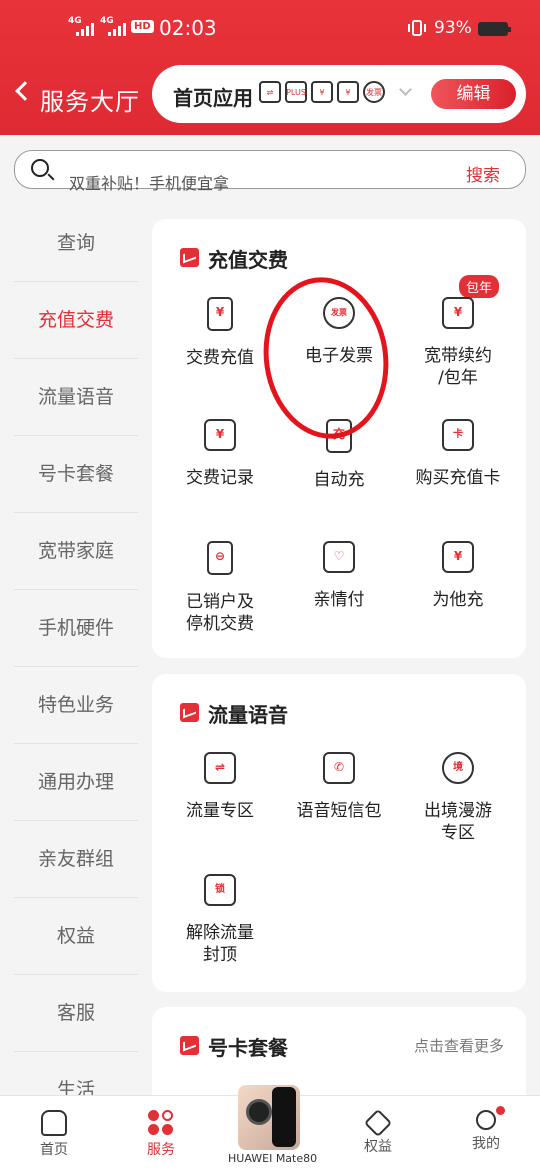 The height and width of the screenshot is (1170, 540). I want to click on family-house-icon: ♡, so click(339, 557).